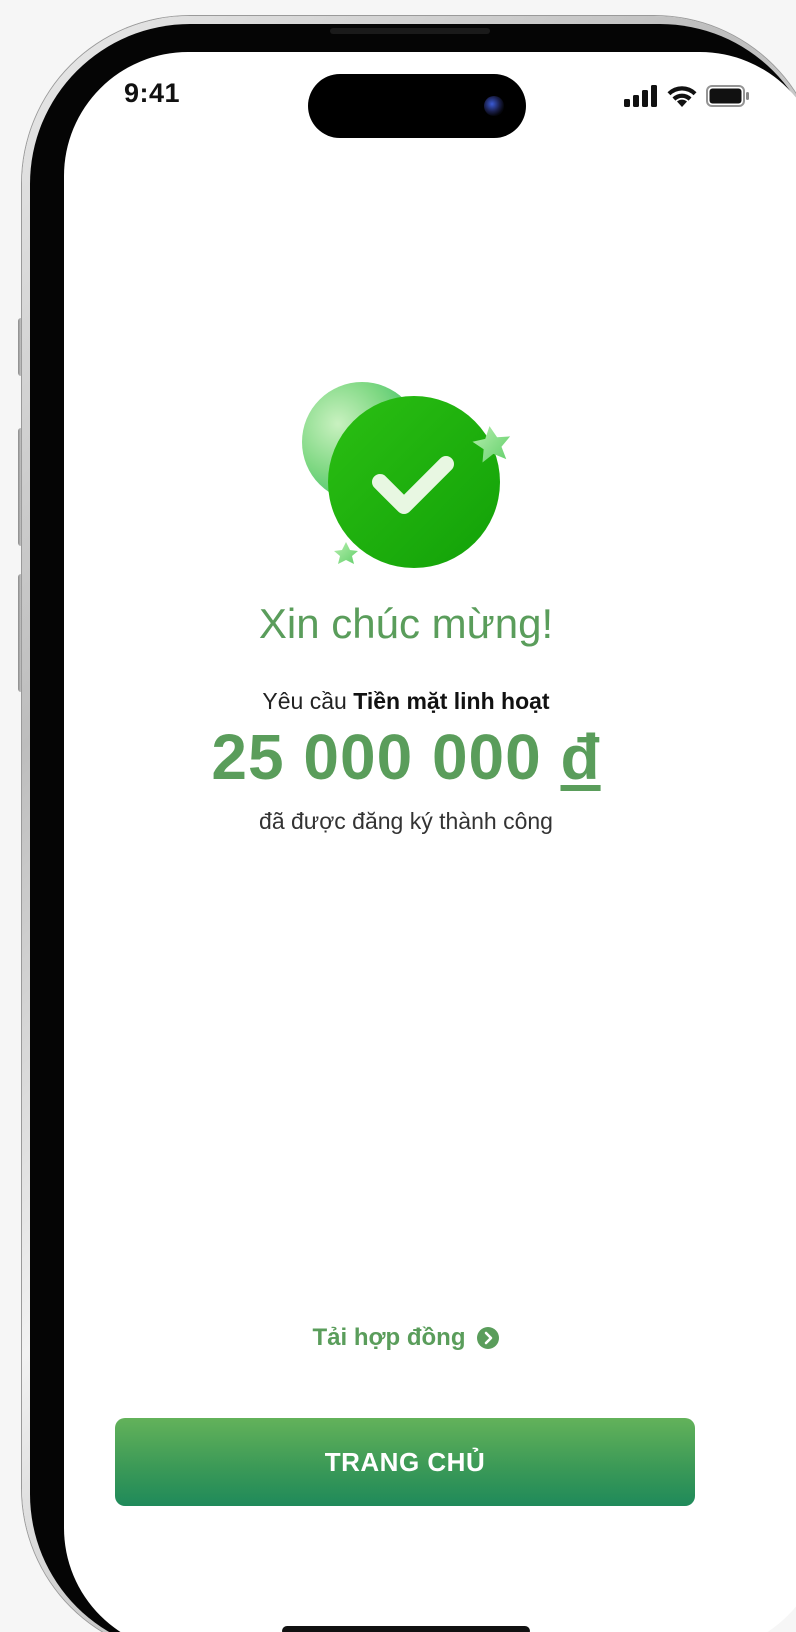 This screenshot has width=796, height=1632. I want to click on request-subtitle: Yêu cầu Tiền mặt linh hoạt, so click(406, 701).